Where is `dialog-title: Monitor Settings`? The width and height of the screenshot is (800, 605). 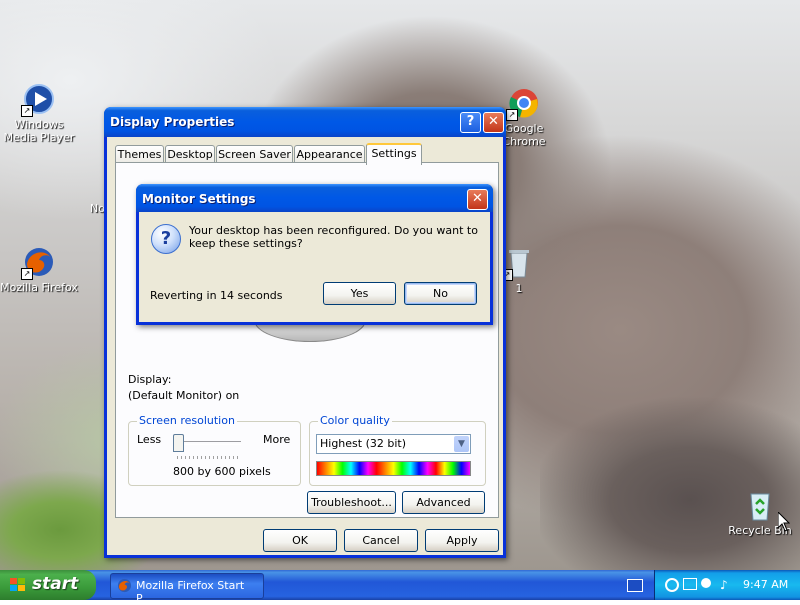
dialog-title: Monitor Settings is located at coordinates (199, 199).